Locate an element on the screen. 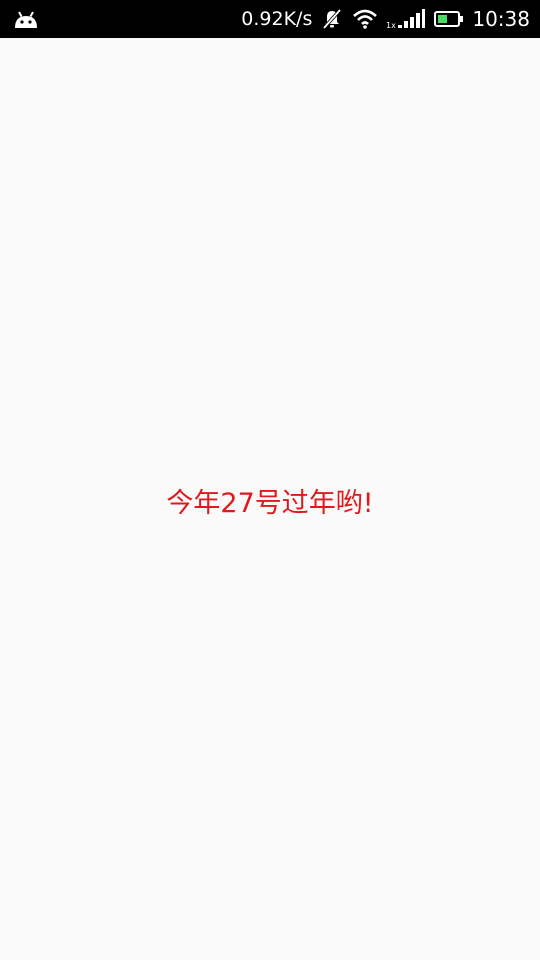 The image size is (540, 960). status-bar-left is located at coordinates (26, 19).